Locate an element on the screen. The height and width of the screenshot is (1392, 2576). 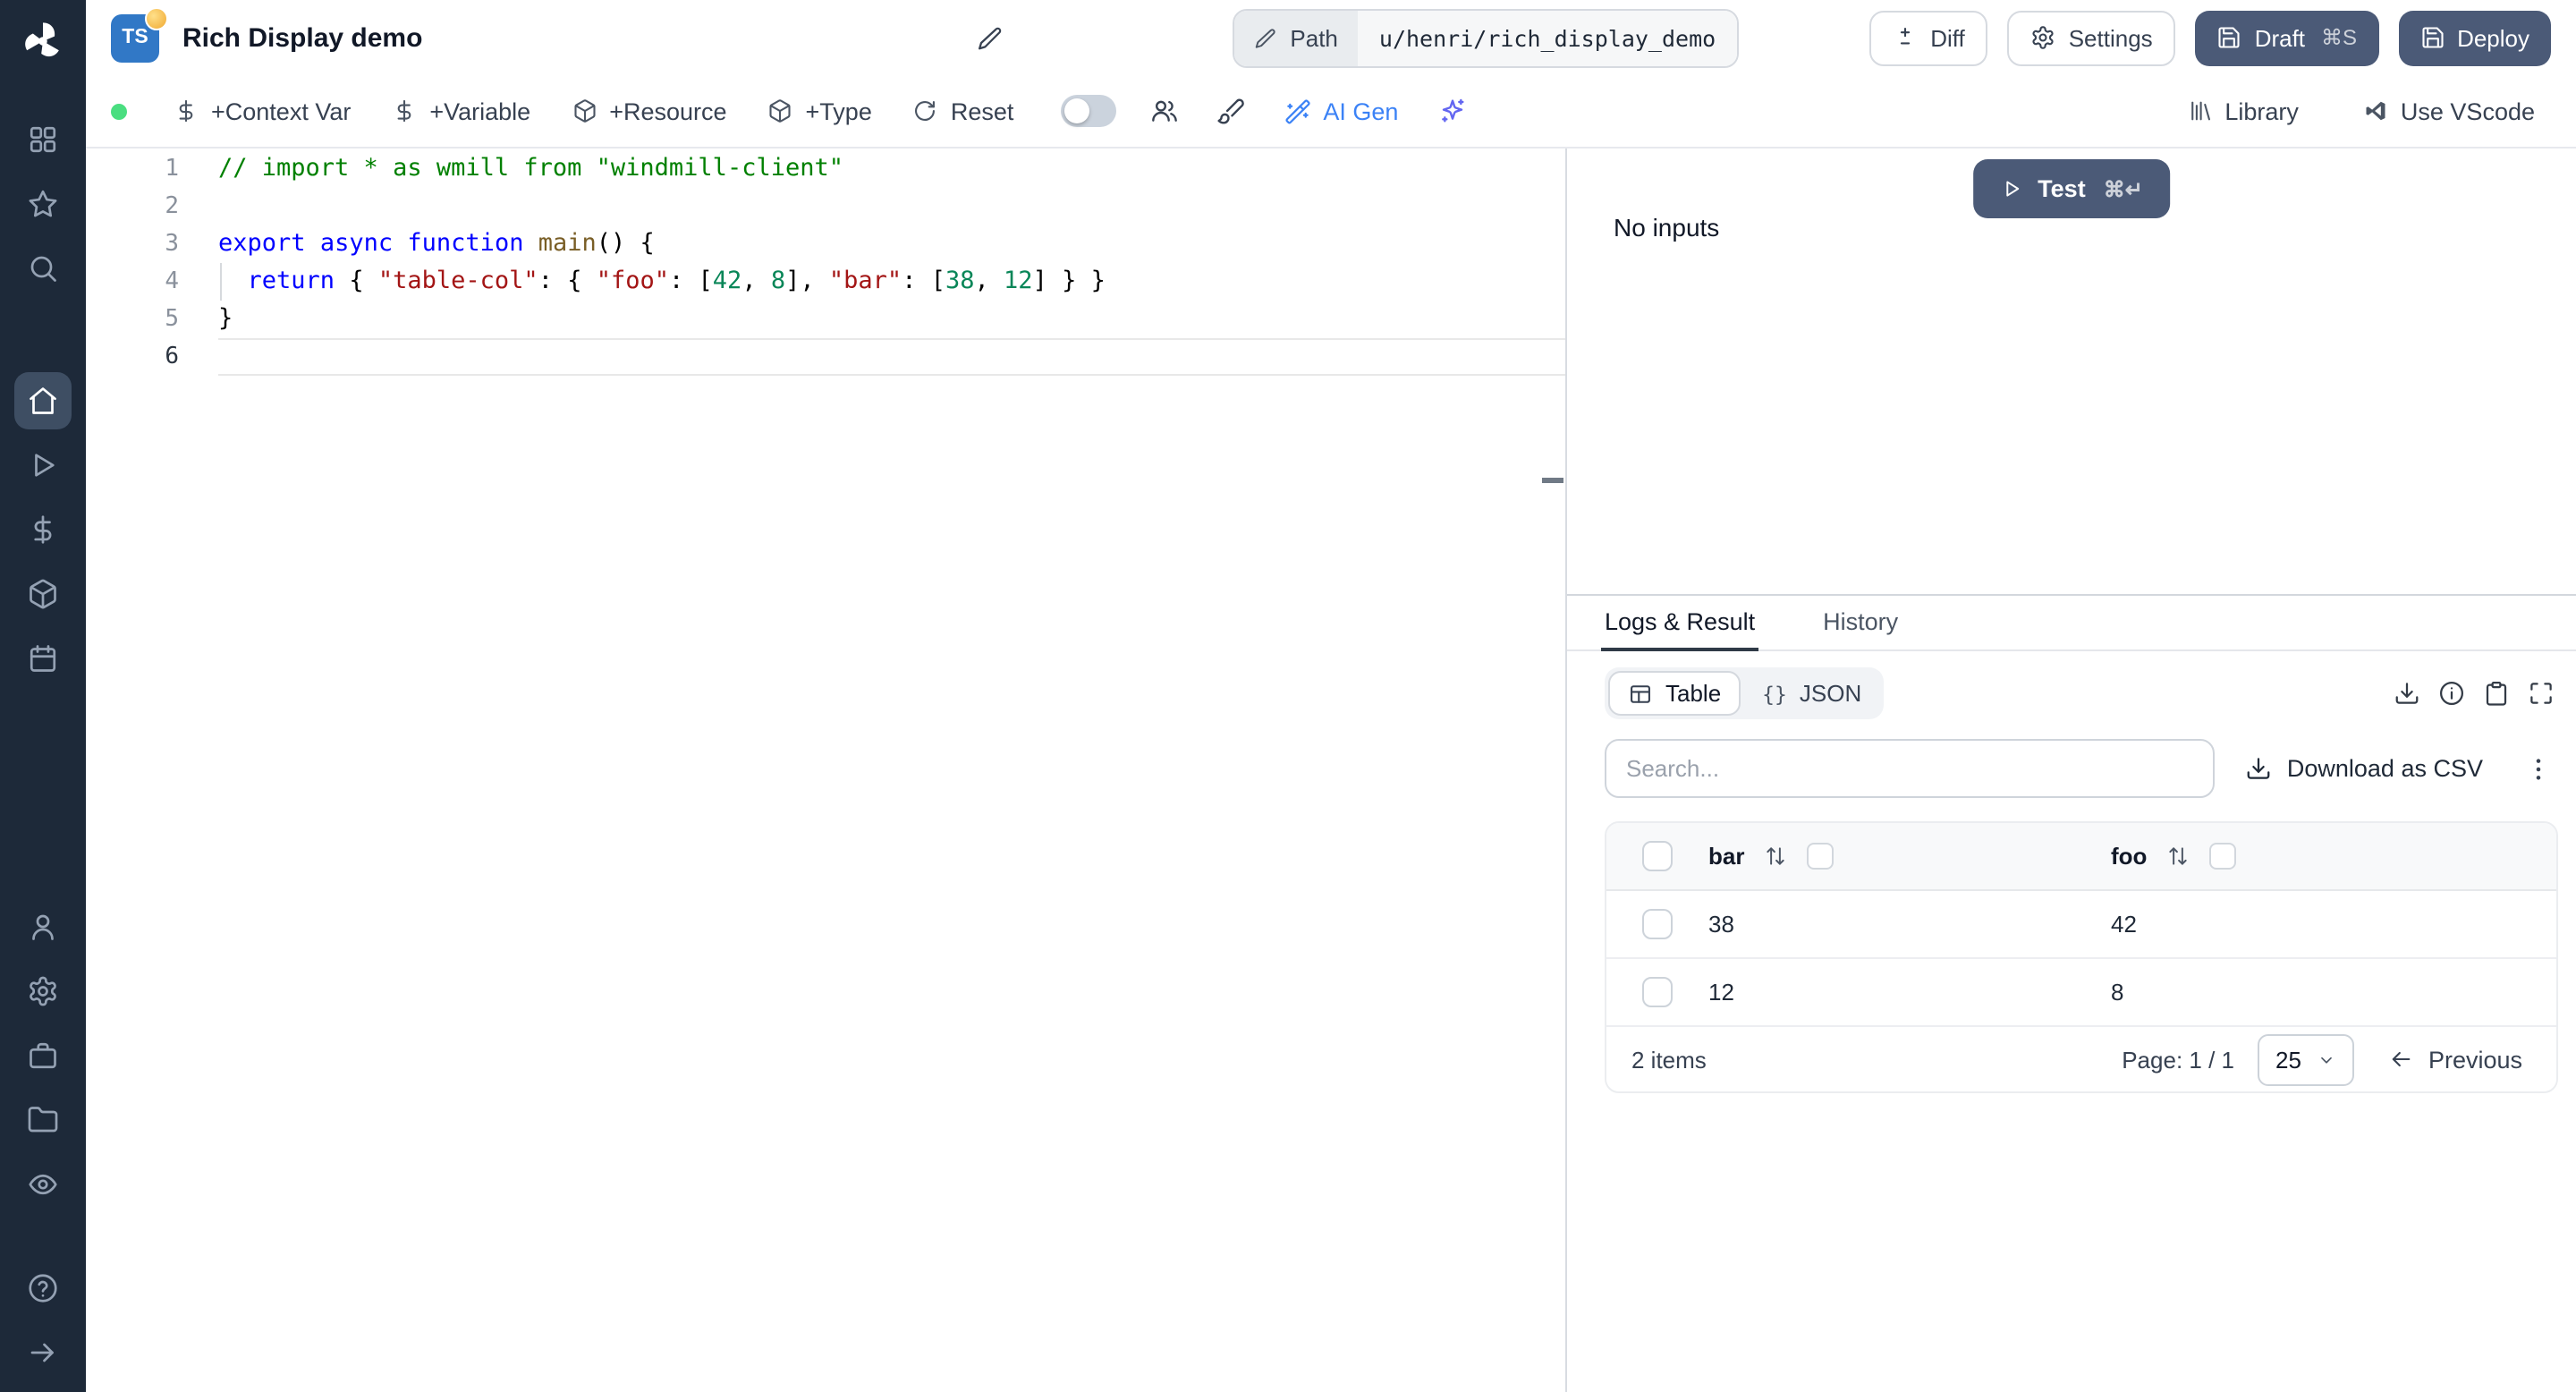
sidebar is located at coordinates (43, 696).